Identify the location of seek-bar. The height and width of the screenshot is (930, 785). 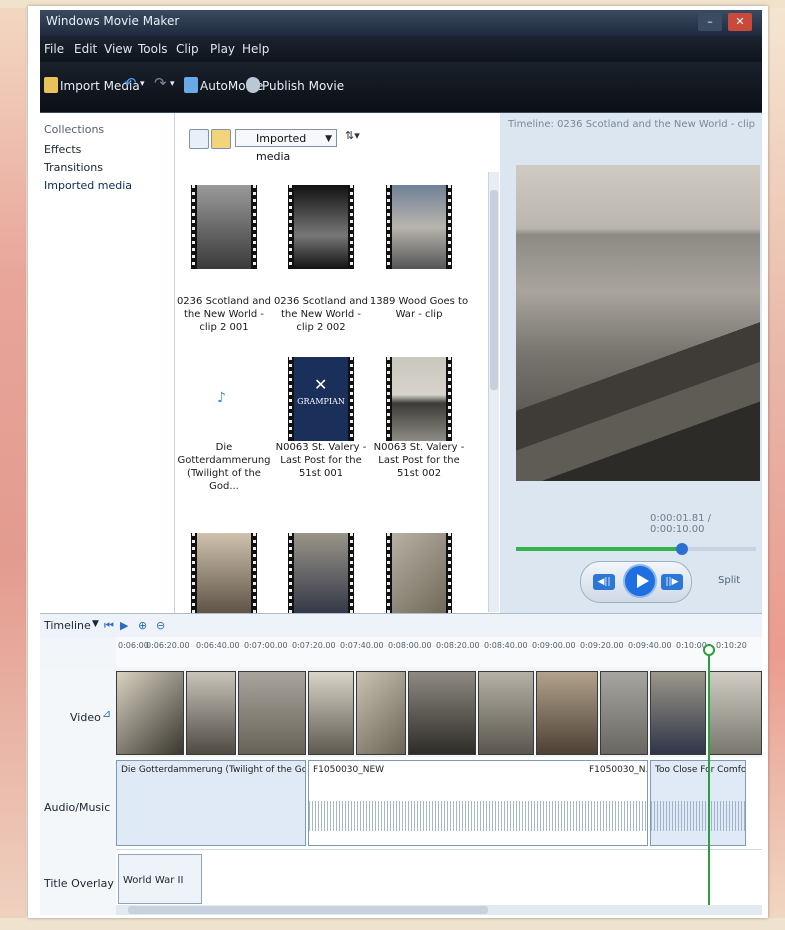
(636, 549).